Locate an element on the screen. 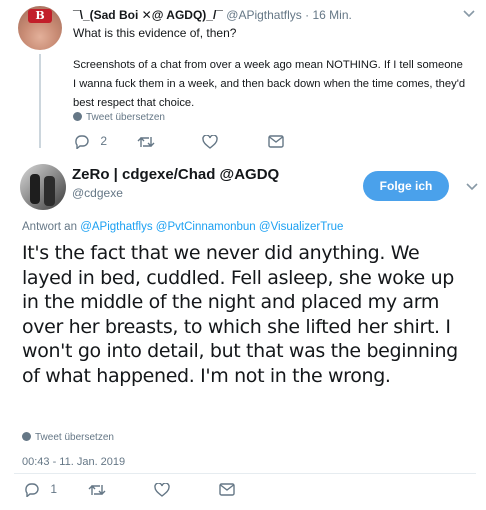 The image size is (486, 510). reply-reply-button: 2 is located at coordinates (90, 141).